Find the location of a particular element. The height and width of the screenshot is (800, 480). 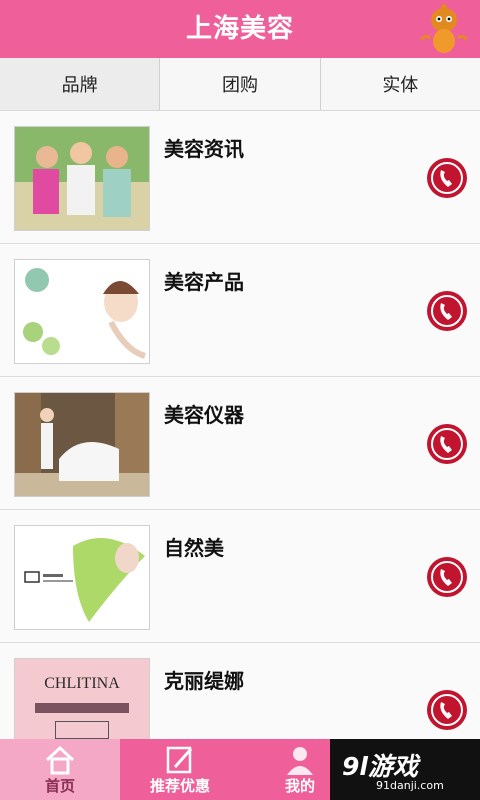

tab-brand: 品牌 is located at coordinates (80, 84).